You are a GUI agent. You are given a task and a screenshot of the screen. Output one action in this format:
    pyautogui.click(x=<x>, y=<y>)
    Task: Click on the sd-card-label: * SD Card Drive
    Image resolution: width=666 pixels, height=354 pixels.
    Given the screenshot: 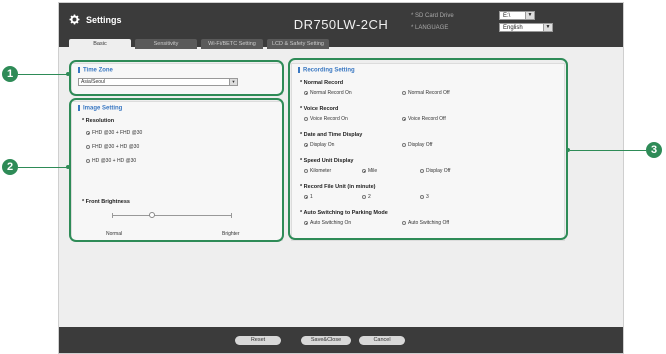 What is the action you would take?
    pyautogui.click(x=432, y=16)
    